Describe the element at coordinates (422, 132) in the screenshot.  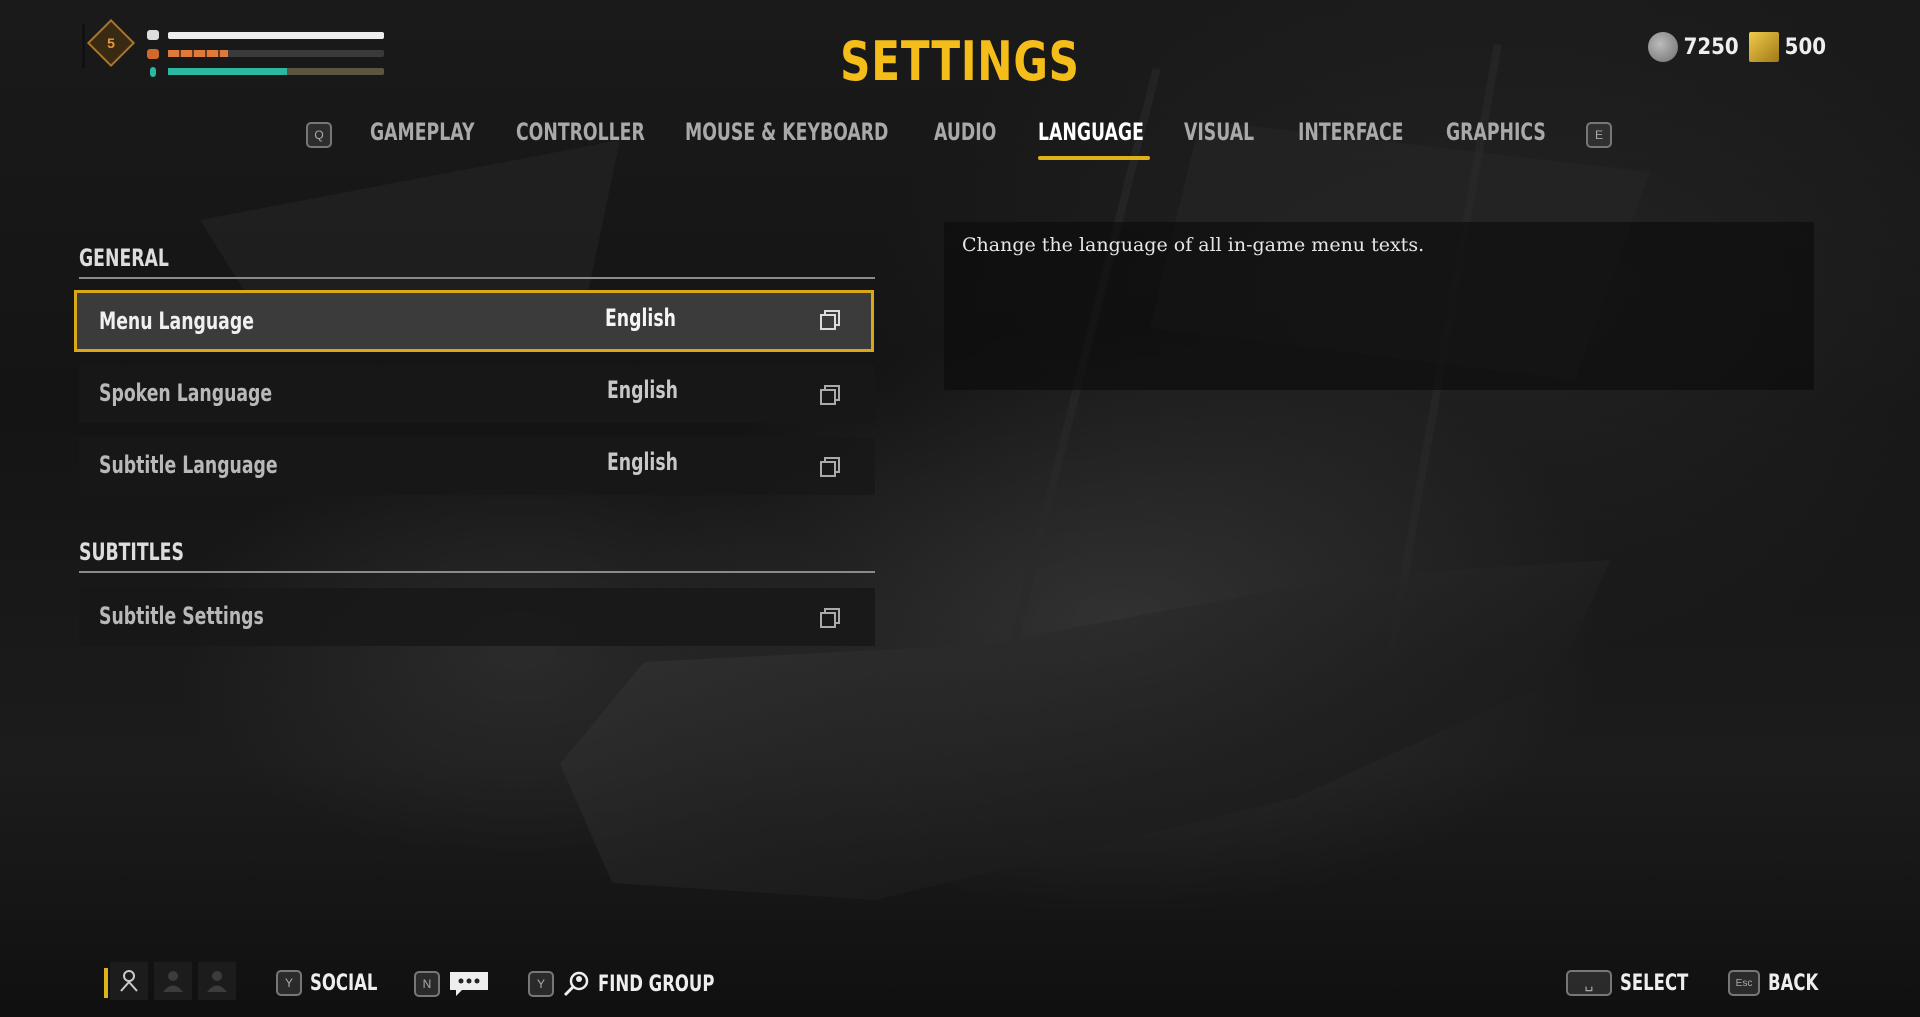
I see `tab-label: GAMEPLAY` at that location.